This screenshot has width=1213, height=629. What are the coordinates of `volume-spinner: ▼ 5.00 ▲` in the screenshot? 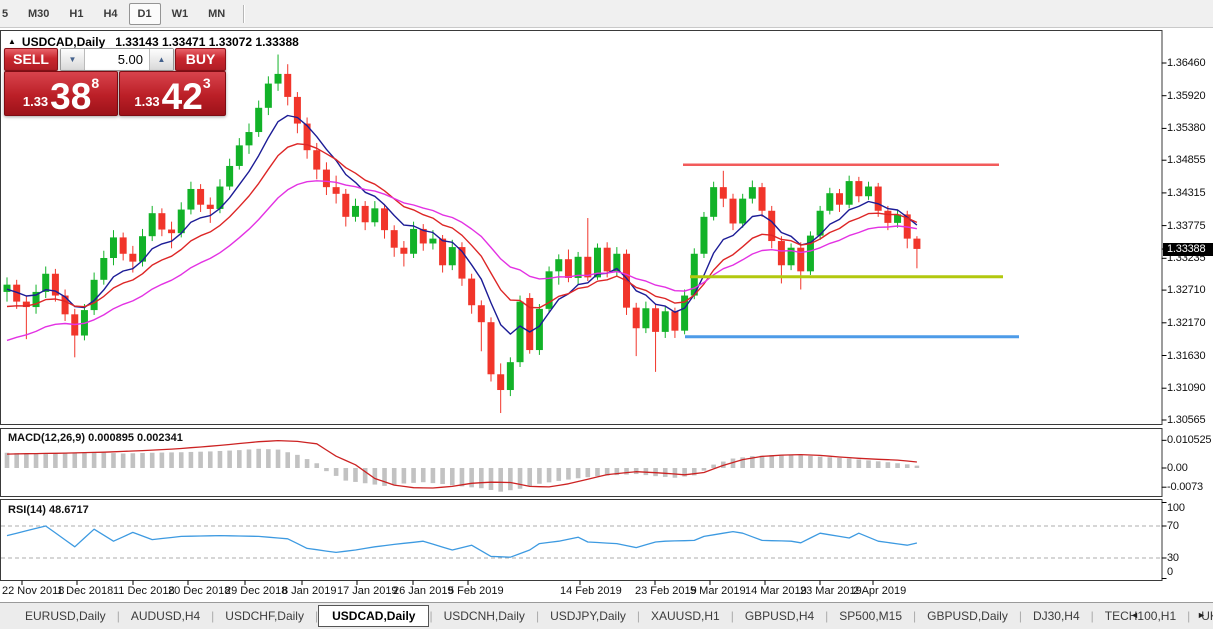 It's located at (117, 59).